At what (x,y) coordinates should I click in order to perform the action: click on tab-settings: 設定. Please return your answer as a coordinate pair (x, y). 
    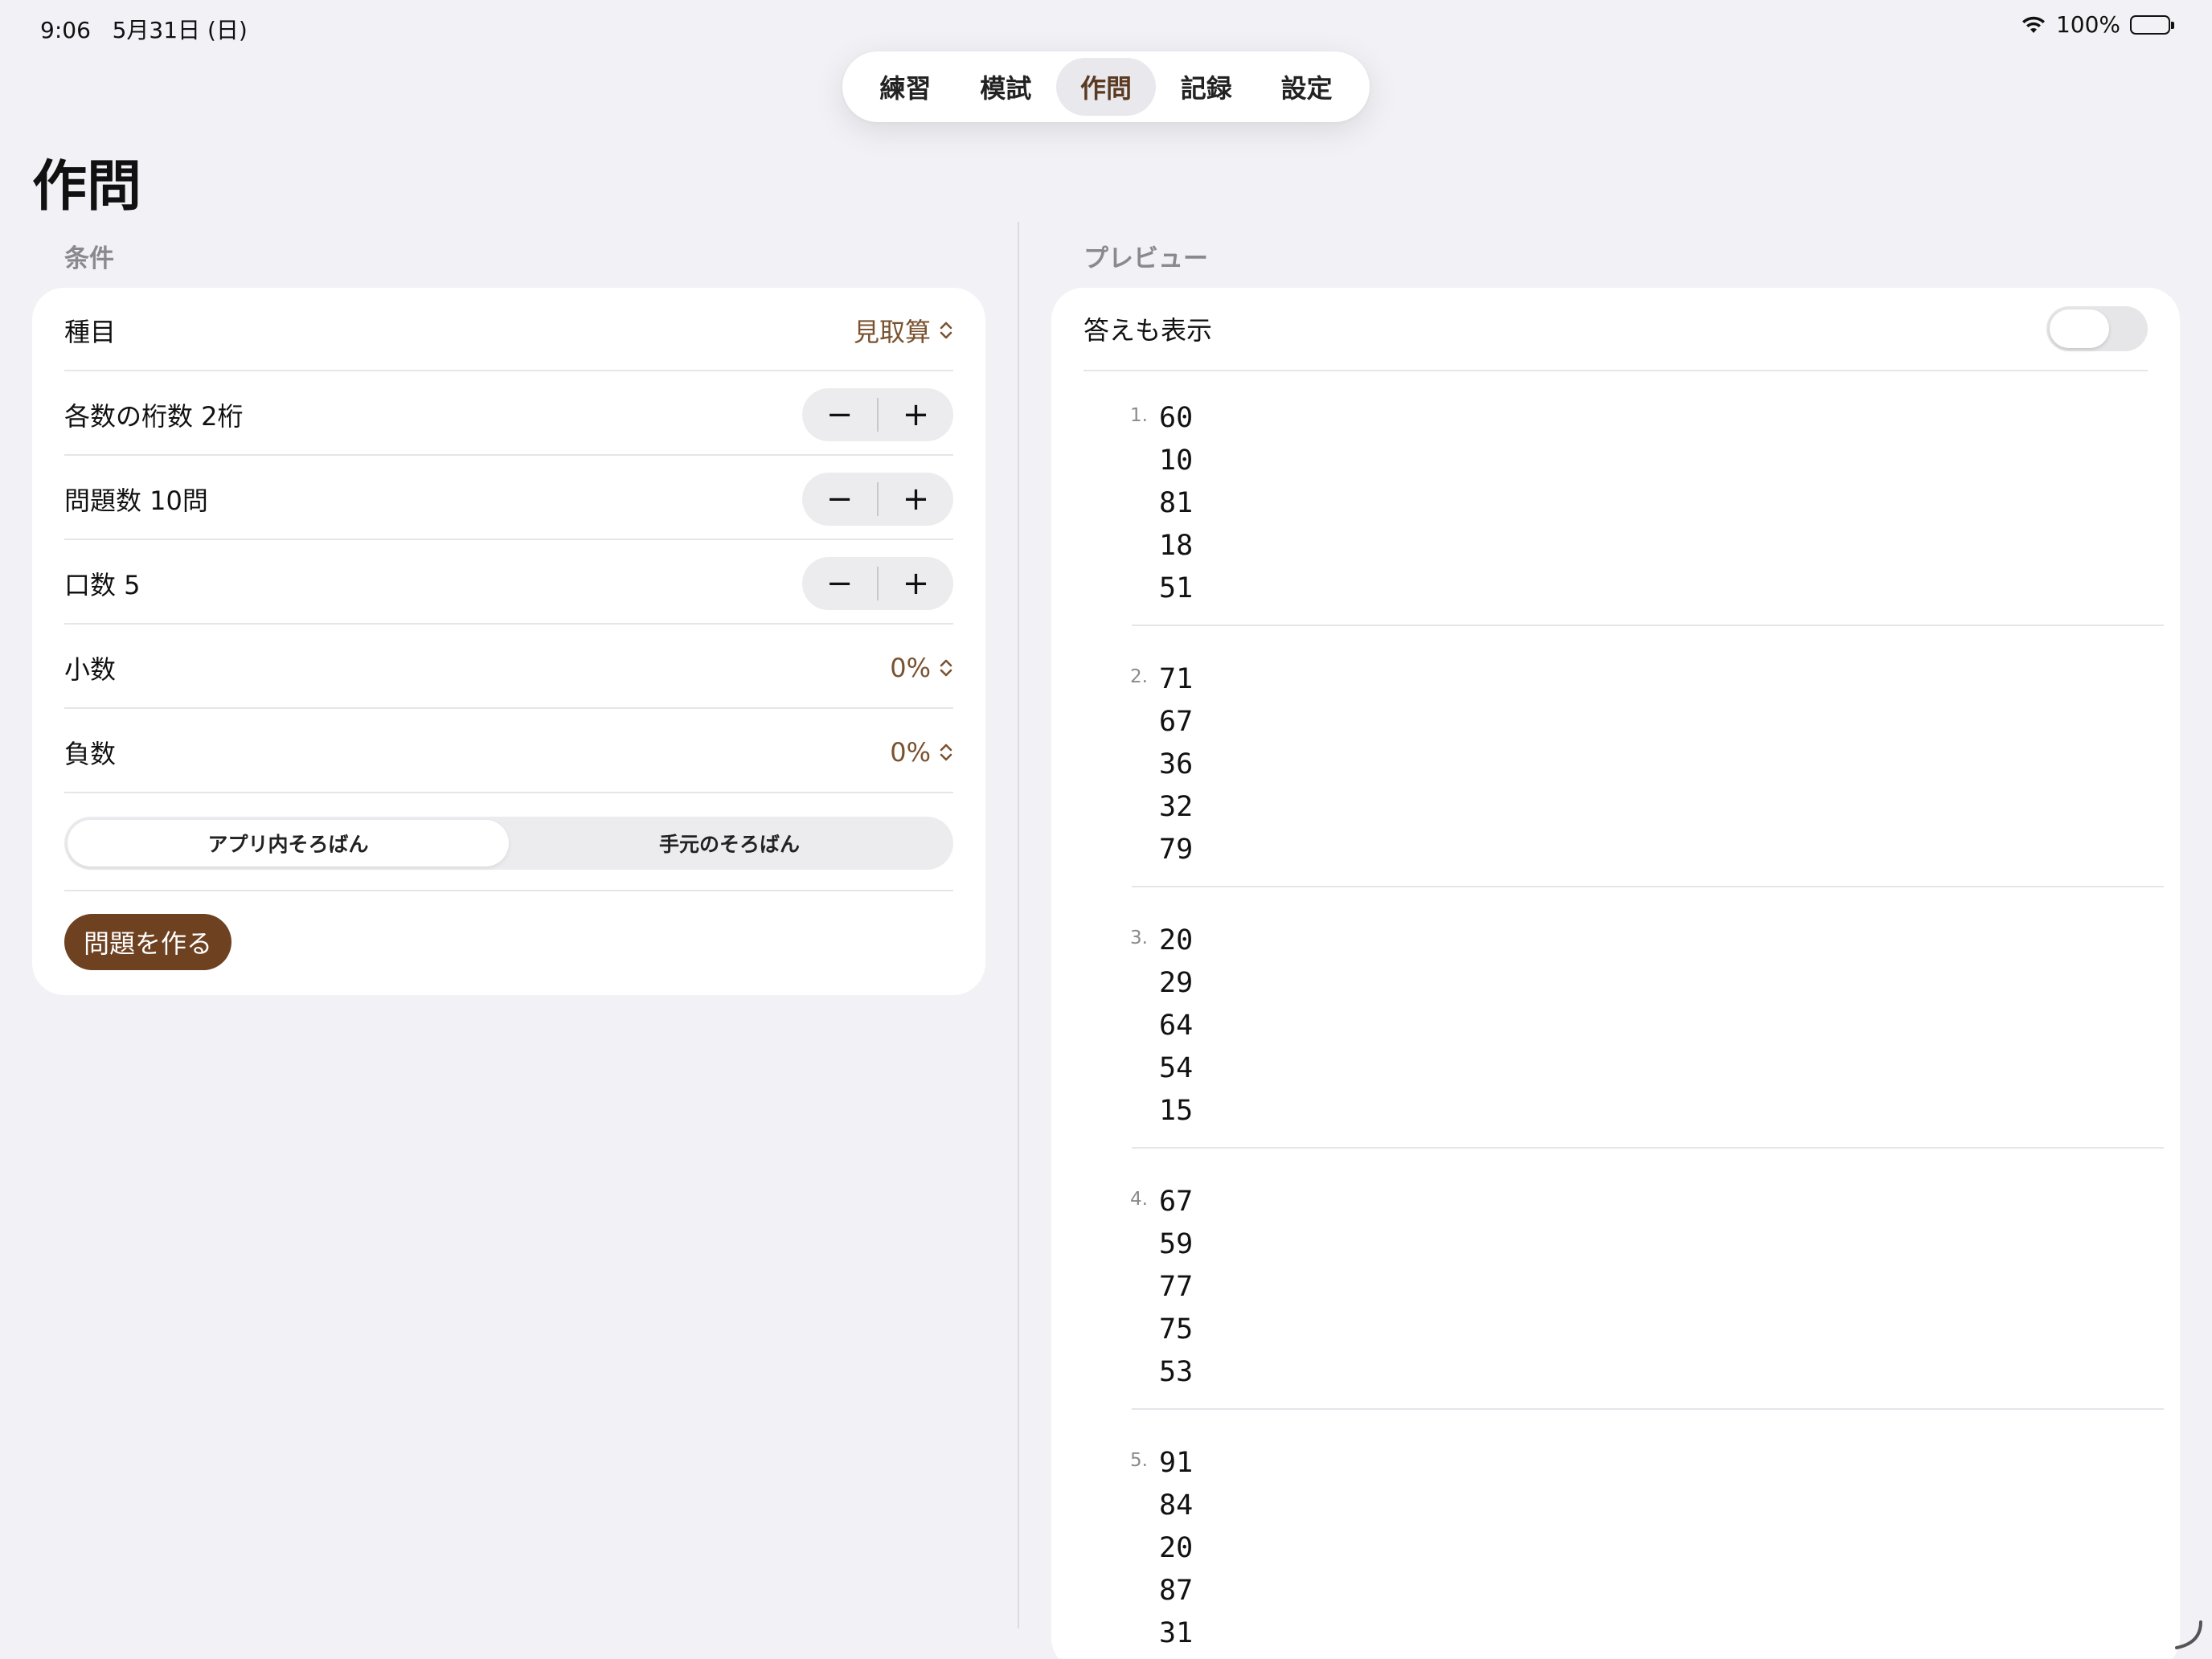
    Looking at the image, I should click on (1306, 87).